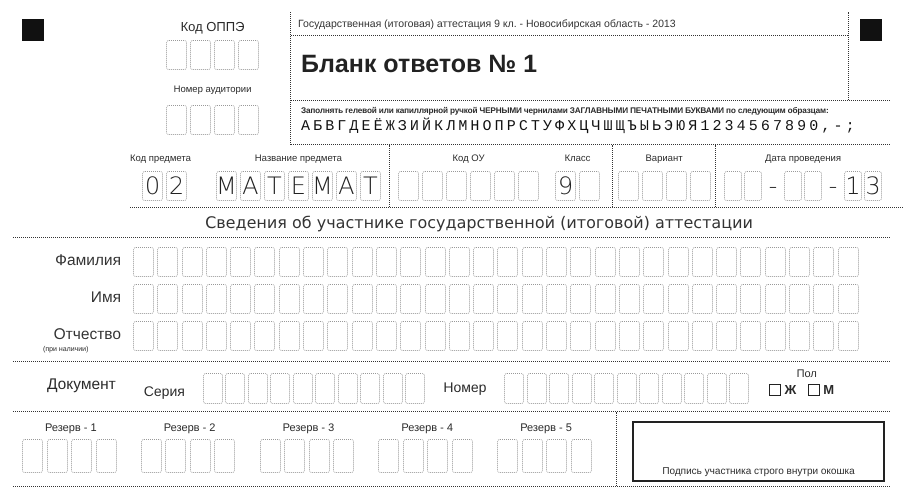  What do you see at coordinates (250, 186) in the screenshot?
I see `letter-box: А` at bounding box center [250, 186].